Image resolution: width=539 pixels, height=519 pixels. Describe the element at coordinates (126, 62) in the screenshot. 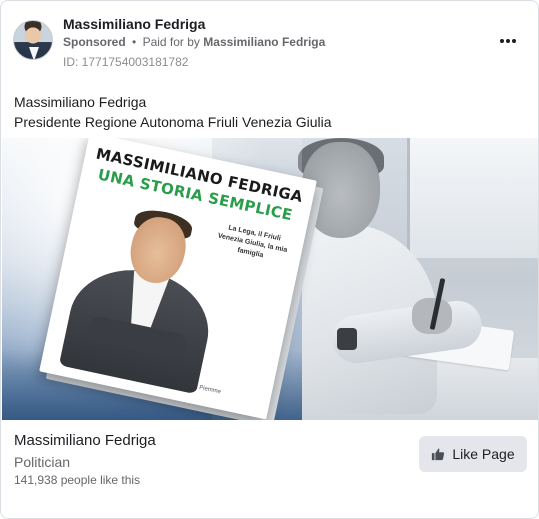

I see `ad-id: ID: 1771754003181782` at that location.